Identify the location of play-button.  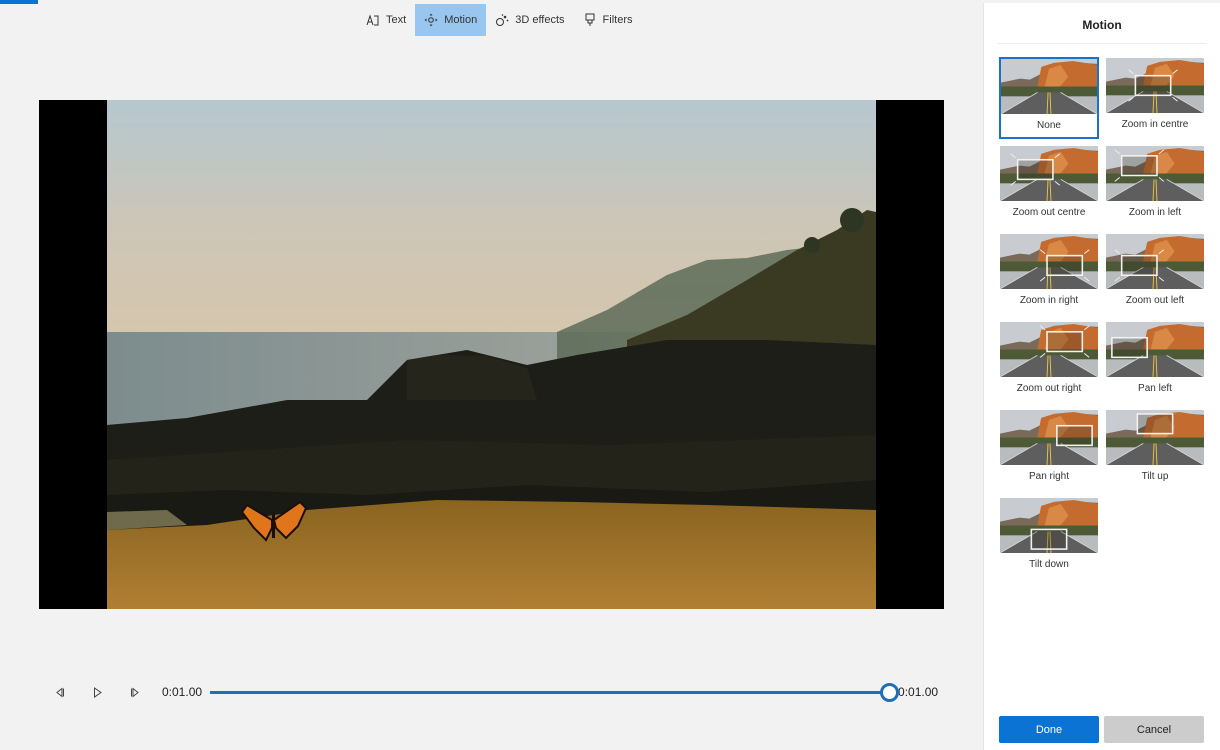
(97, 692).